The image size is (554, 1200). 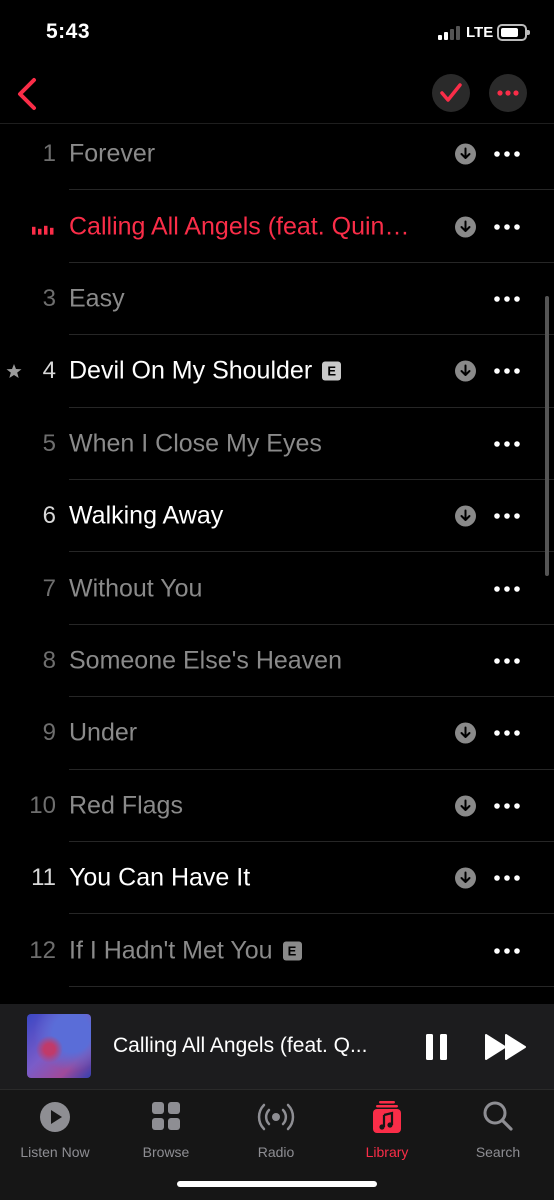 What do you see at coordinates (276, 1152) in the screenshot?
I see `tab-label: Radio` at bounding box center [276, 1152].